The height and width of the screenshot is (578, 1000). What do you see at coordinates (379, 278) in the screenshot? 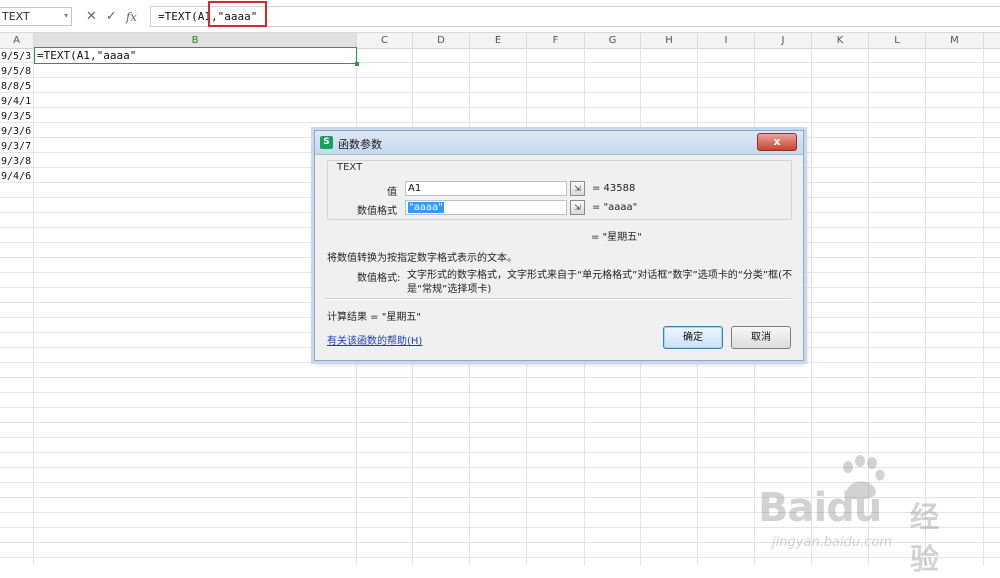
I see `param-name: 数值格式:` at bounding box center [379, 278].